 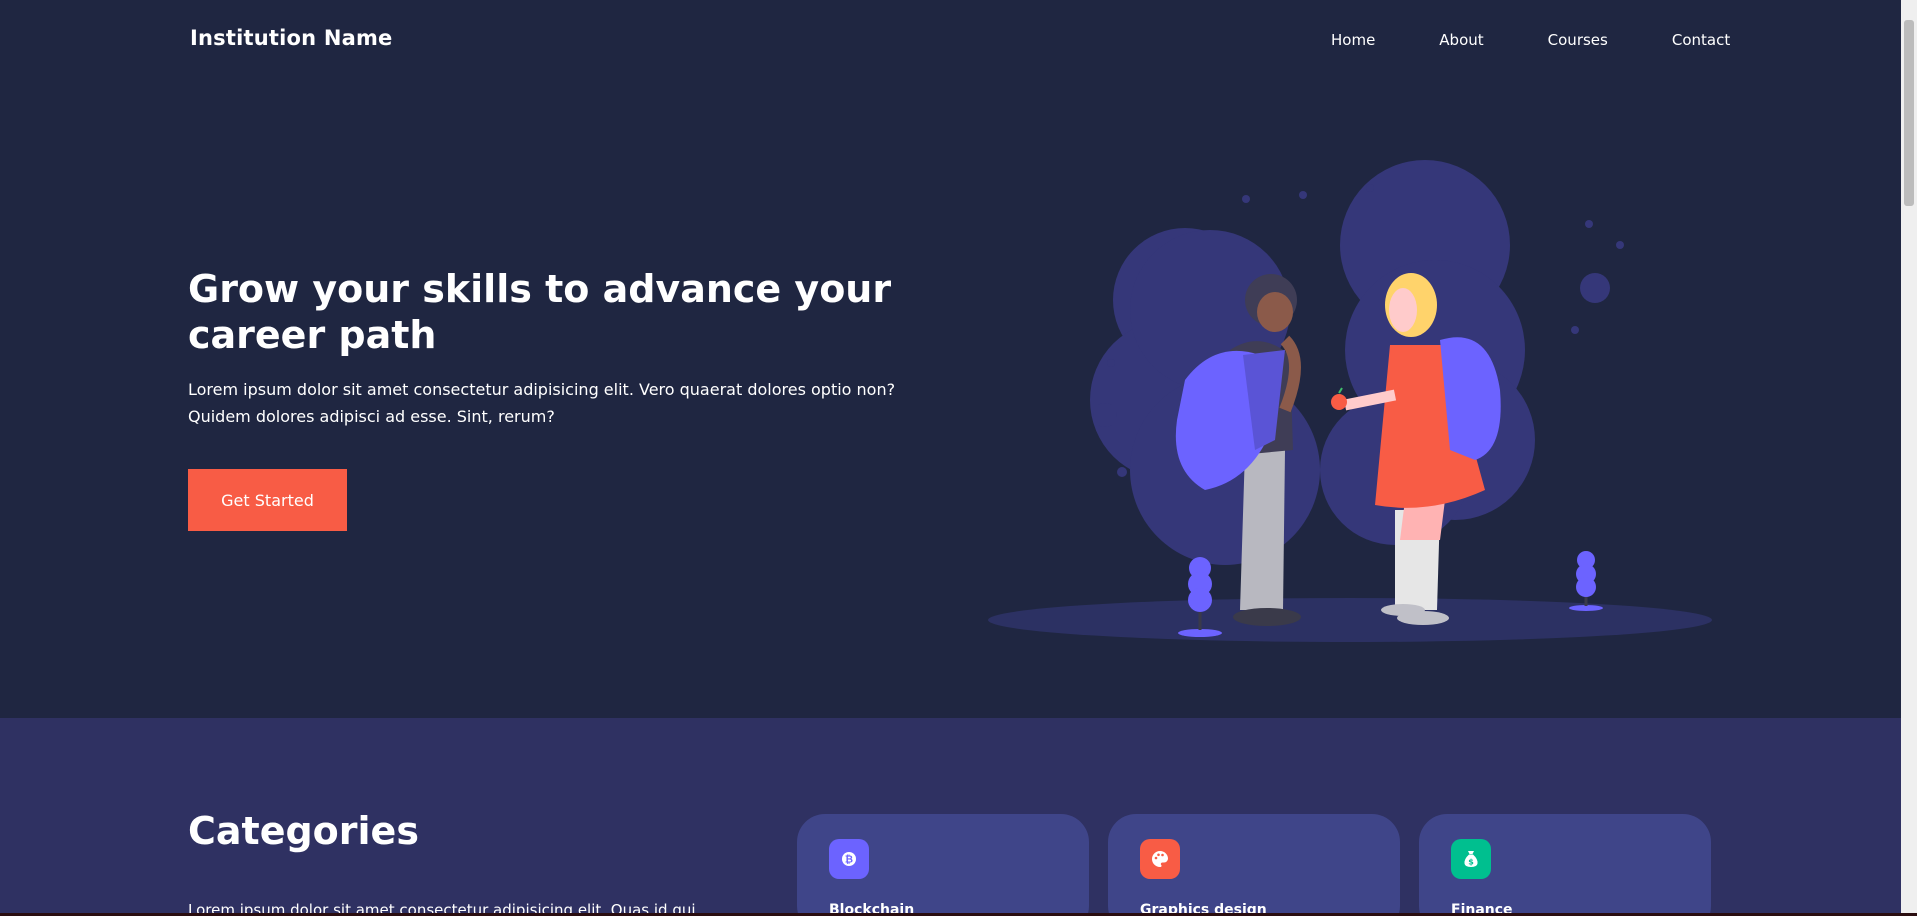 What do you see at coordinates (1530, 40) in the screenshot?
I see `main-nav: Home About Courses Contact` at bounding box center [1530, 40].